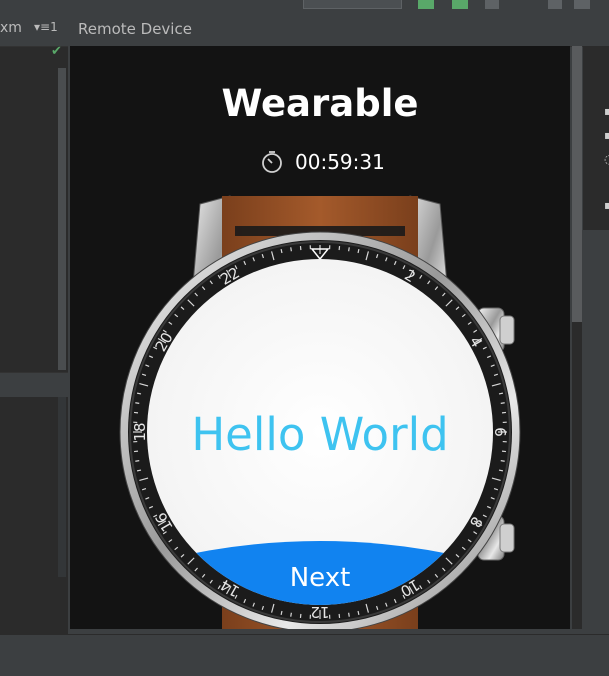  What do you see at coordinates (606, 135) in the screenshot?
I see `tool-icon-2: ▪` at bounding box center [606, 135].